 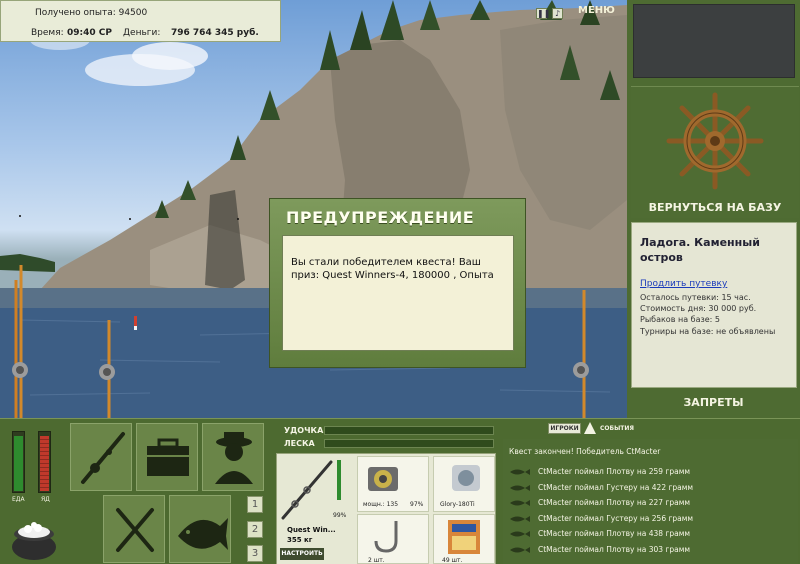 I want to click on base-title: Ладога. Каменный остров, so click(x=700, y=250).